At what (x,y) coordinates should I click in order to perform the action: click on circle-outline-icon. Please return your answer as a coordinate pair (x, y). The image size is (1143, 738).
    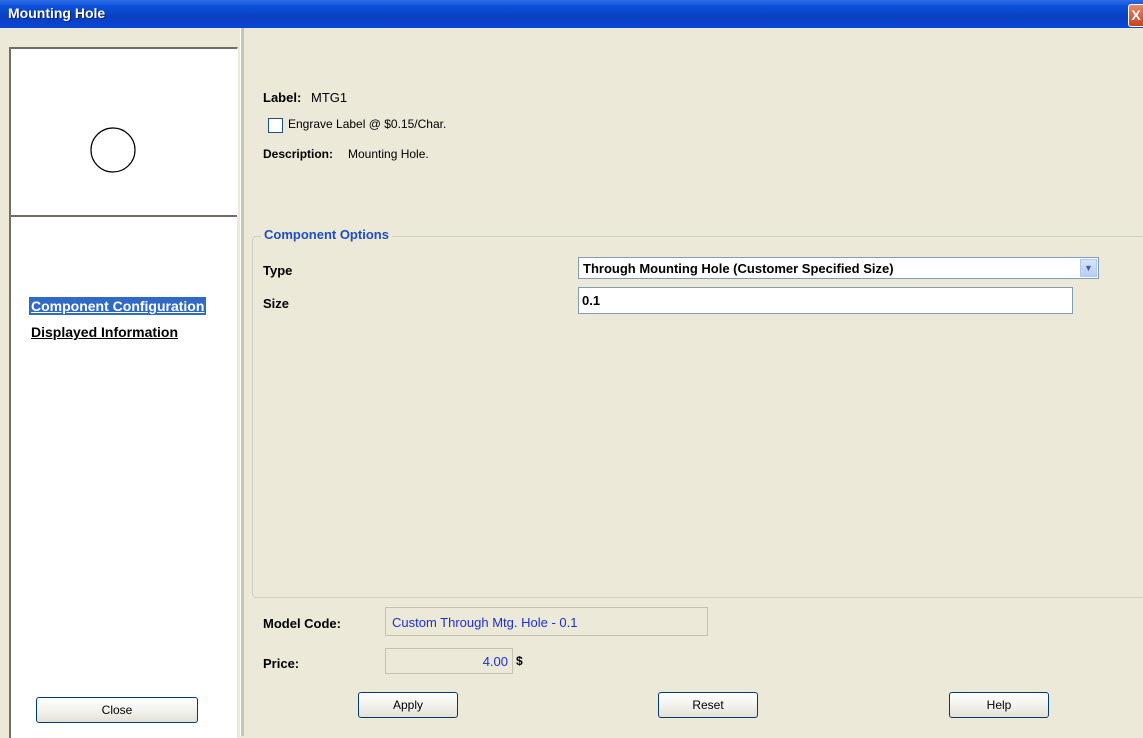
    Looking at the image, I should click on (113, 150).